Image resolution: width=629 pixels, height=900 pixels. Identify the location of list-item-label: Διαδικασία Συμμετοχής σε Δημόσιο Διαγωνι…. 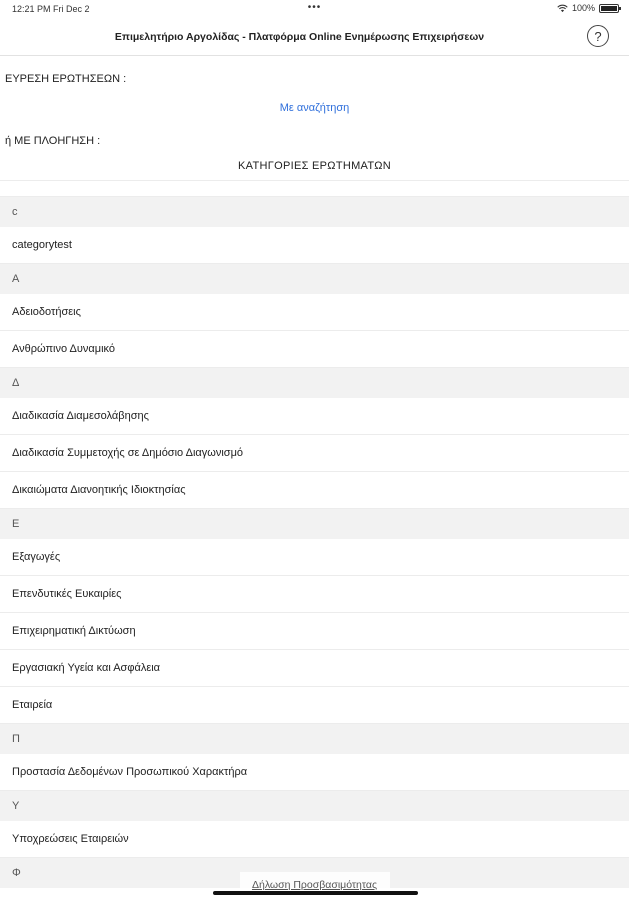
(128, 453).